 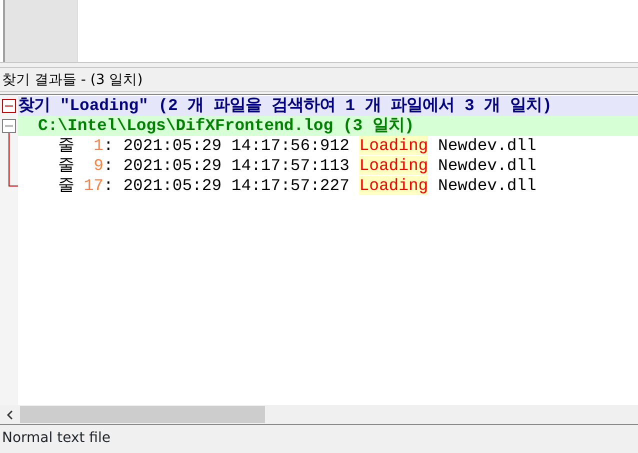 I want to click on scroll-left-icon, so click(x=10, y=415).